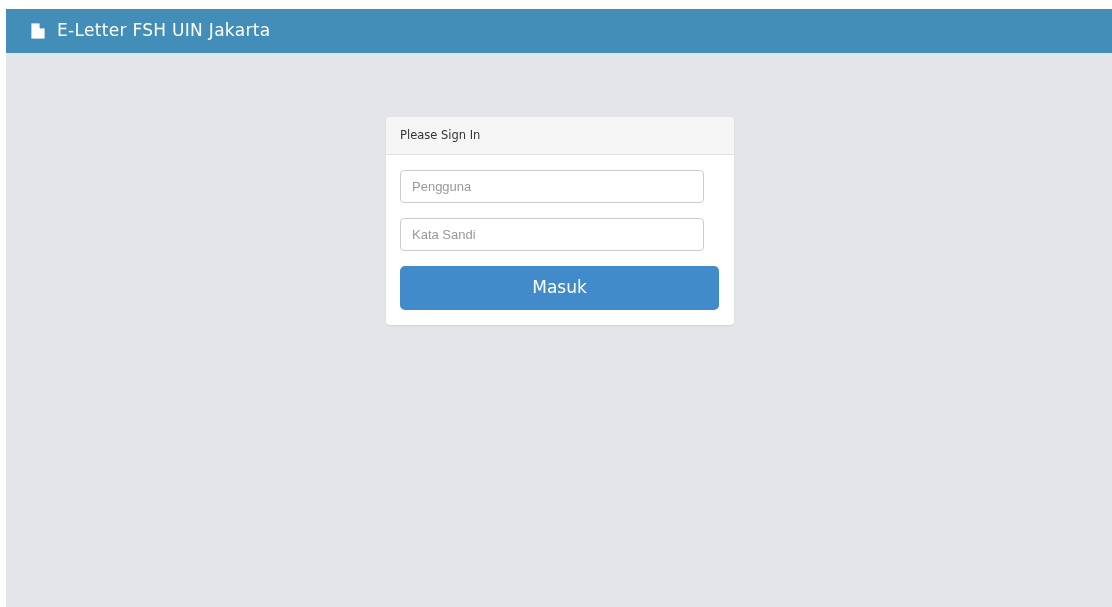 The height and width of the screenshot is (607, 1112). Describe the element at coordinates (560, 136) in the screenshot. I see `panel-heading: Please Sign In` at that location.